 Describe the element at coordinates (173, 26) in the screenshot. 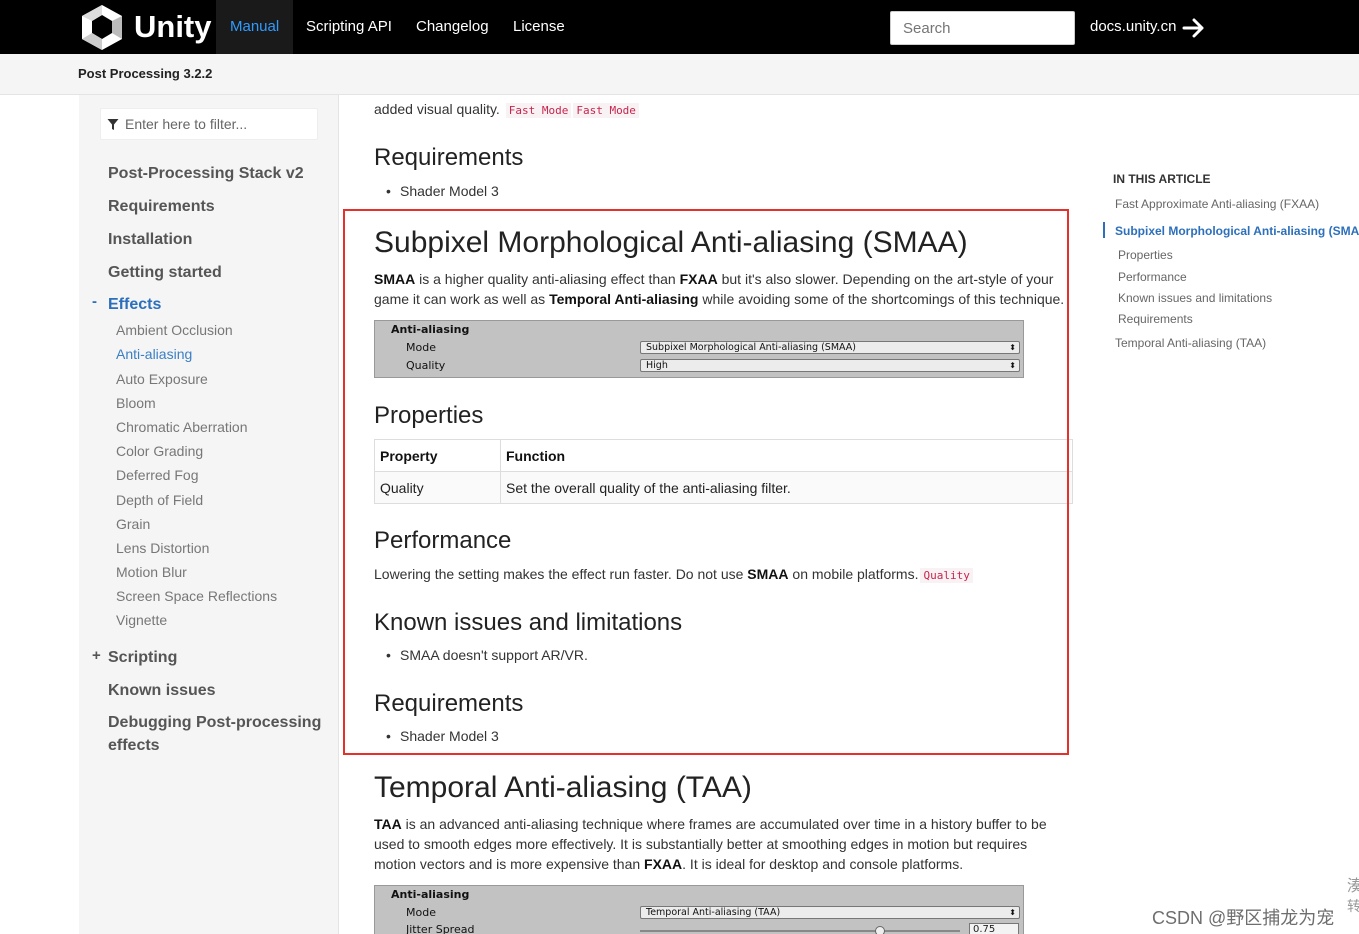

I see `brand-name: Unity` at that location.